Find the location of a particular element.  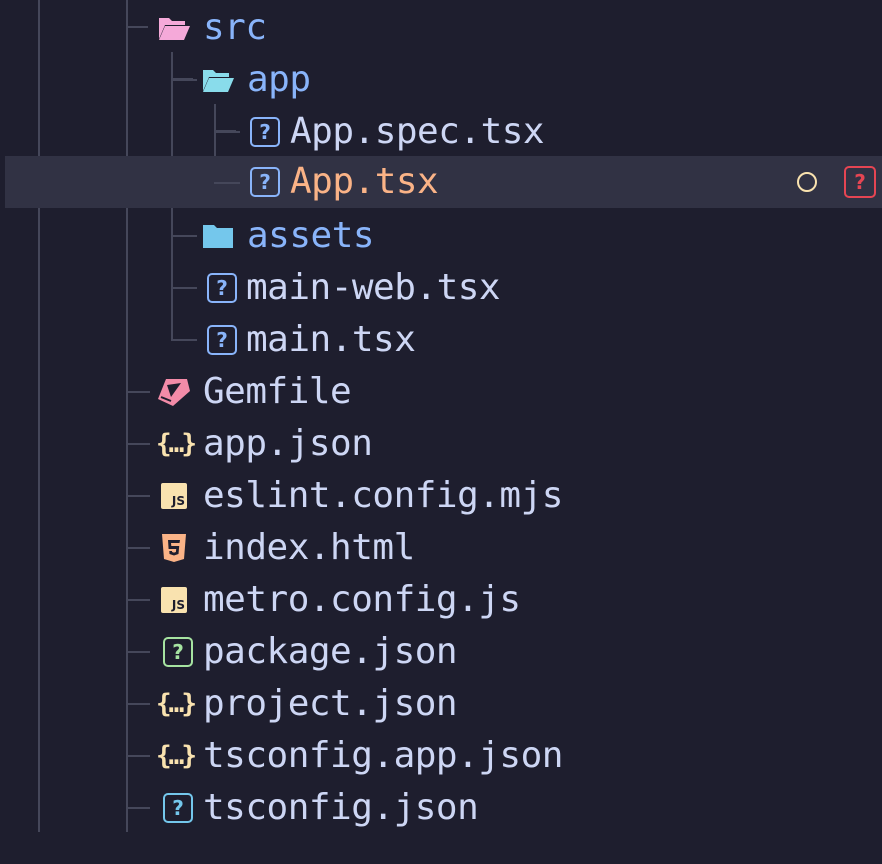

tree-row-project-json: {…} project.json is located at coordinates (441, 704).